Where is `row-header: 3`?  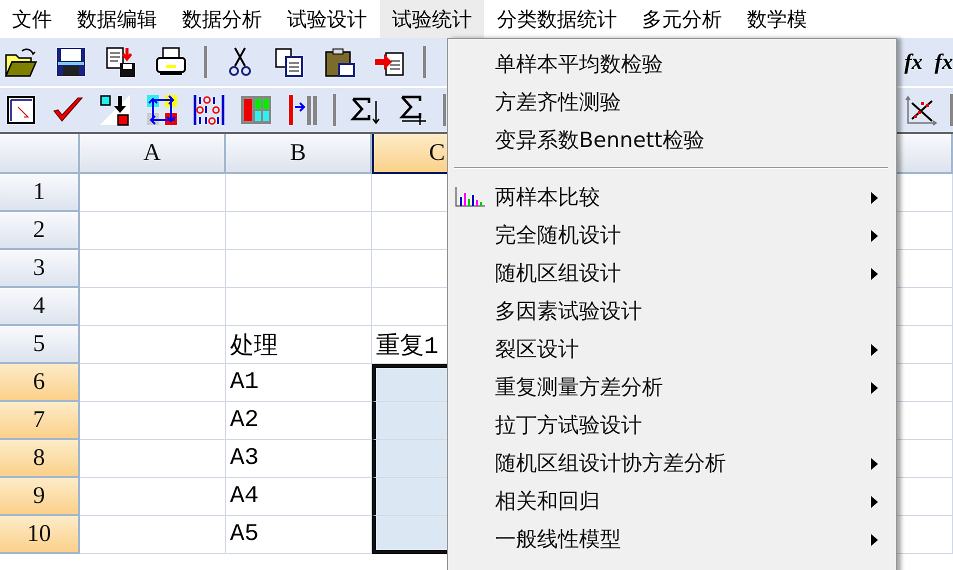
row-header: 3 is located at coordinates (40, 269).